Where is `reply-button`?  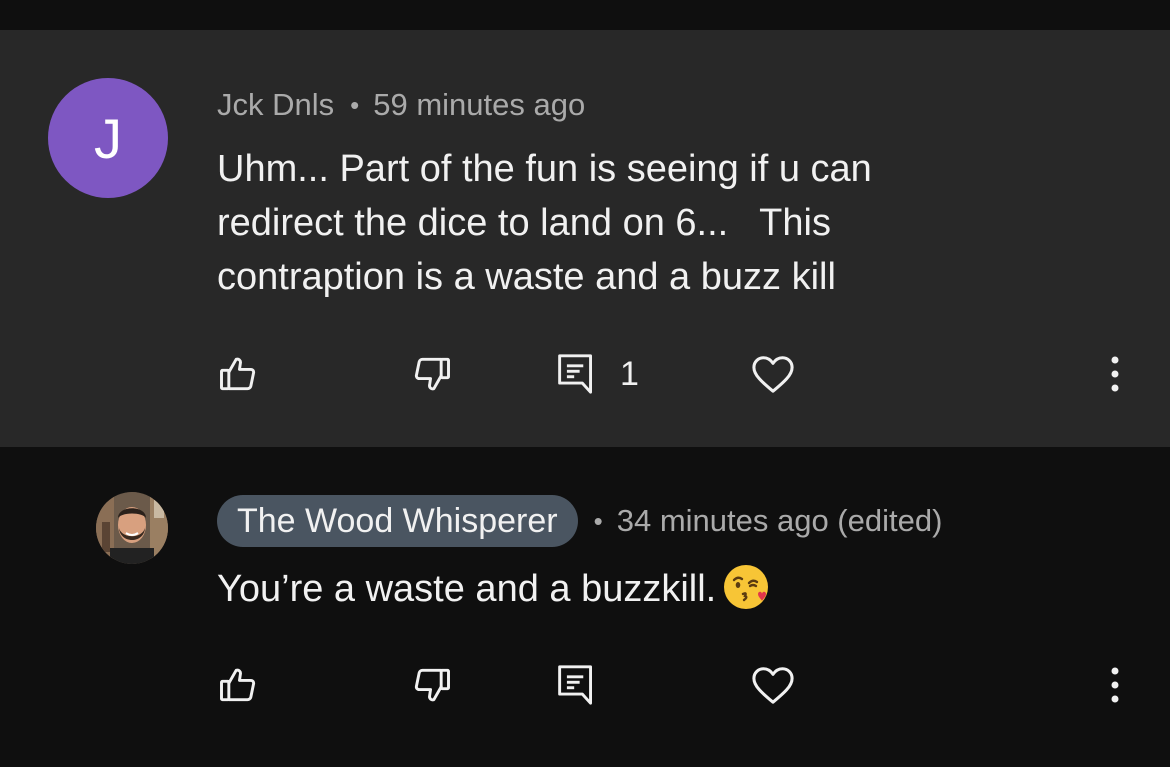
reply-button is located at coordinates (576, 685).